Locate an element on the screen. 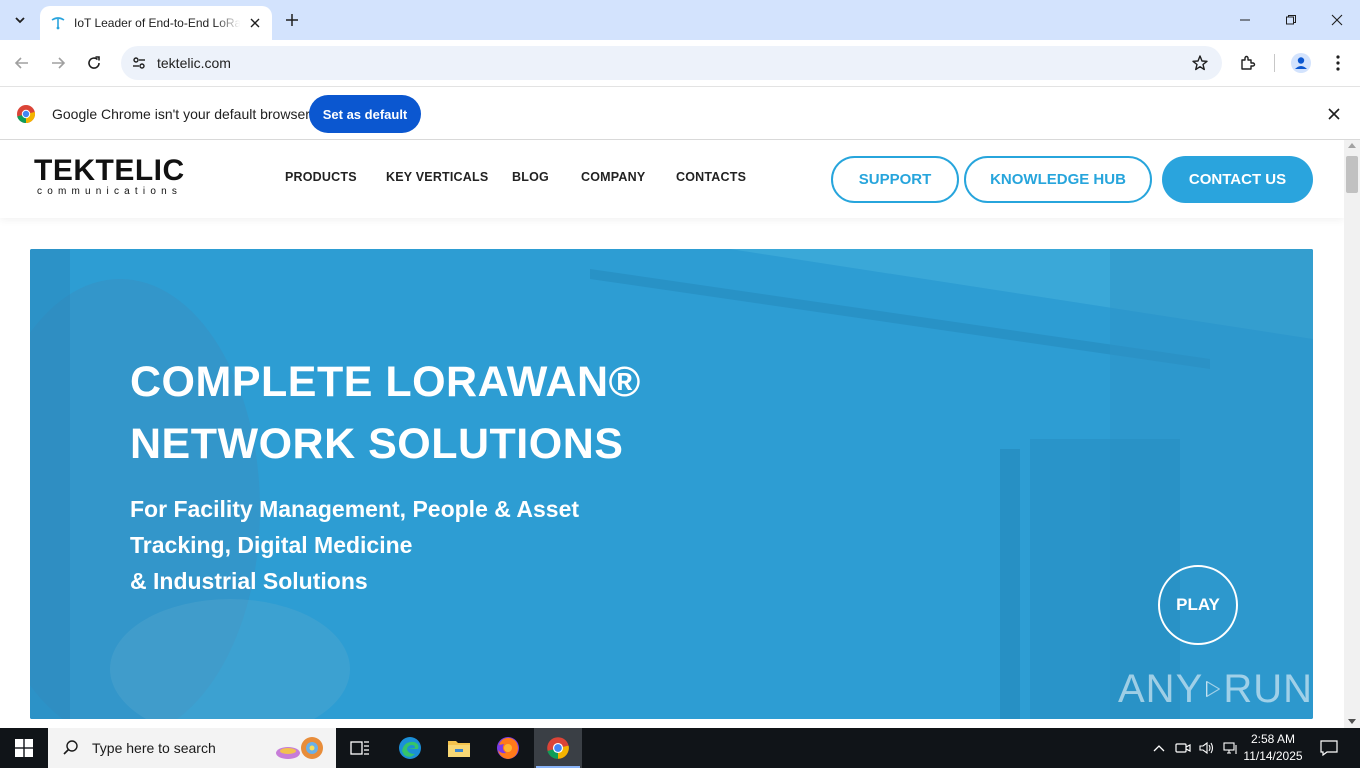  play-triangle-icon is located at coordinates (1213, 689).